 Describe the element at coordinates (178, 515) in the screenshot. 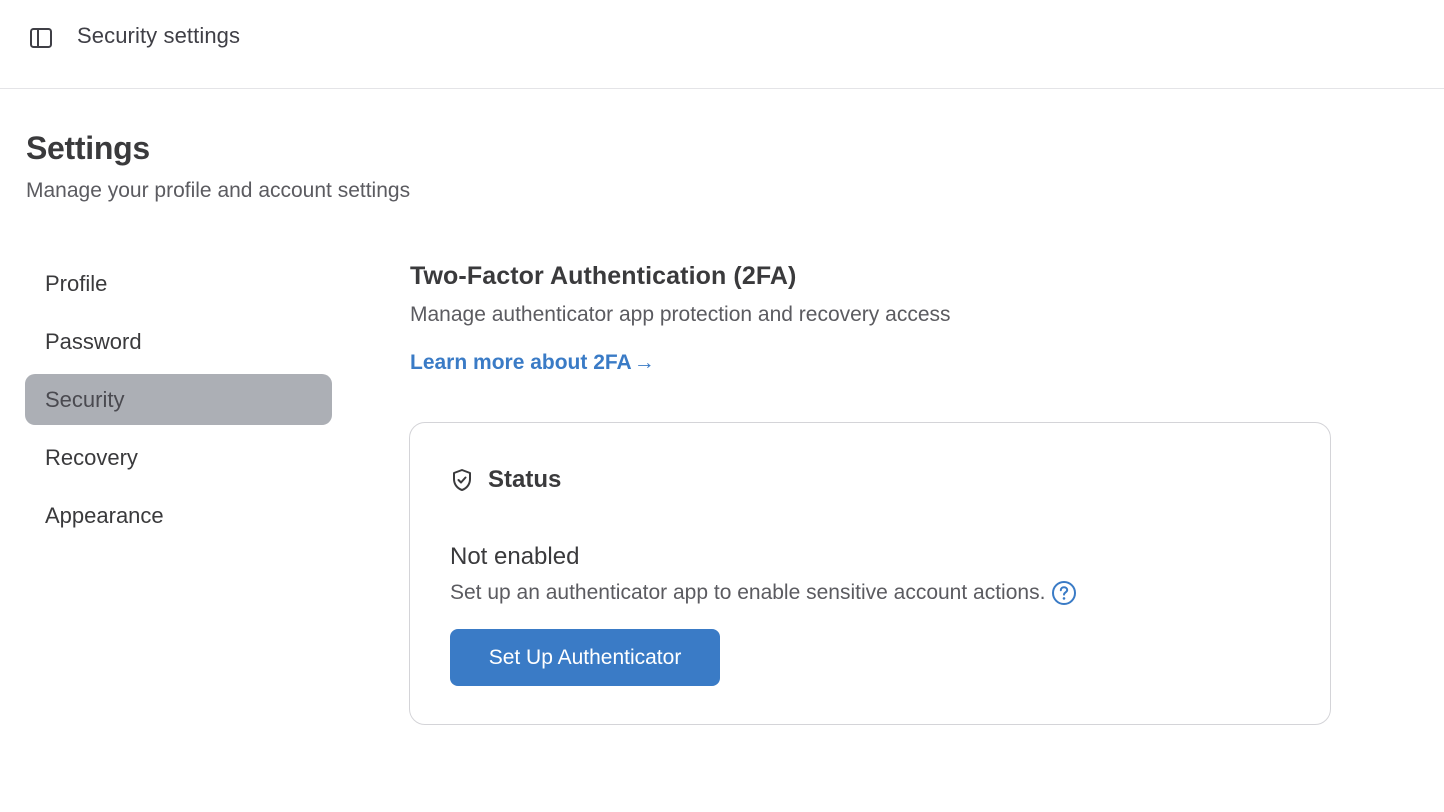

I see `nav-item-appearance: Appearance` at that location.